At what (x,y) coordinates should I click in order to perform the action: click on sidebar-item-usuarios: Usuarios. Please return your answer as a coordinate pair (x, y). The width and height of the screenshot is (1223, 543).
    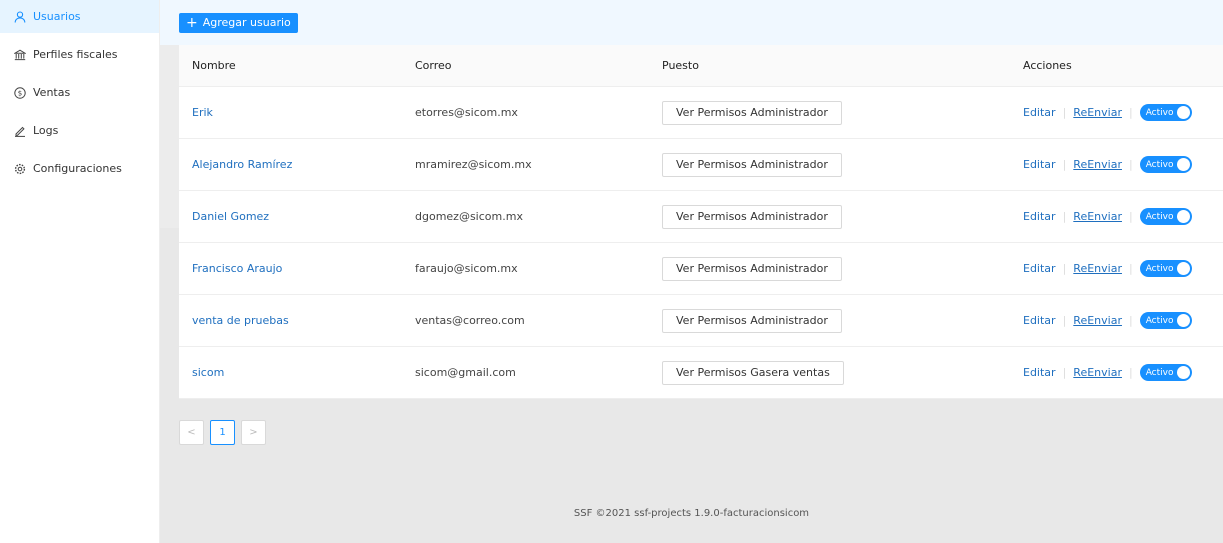
    Looking at the image, I should click on (79, 16).